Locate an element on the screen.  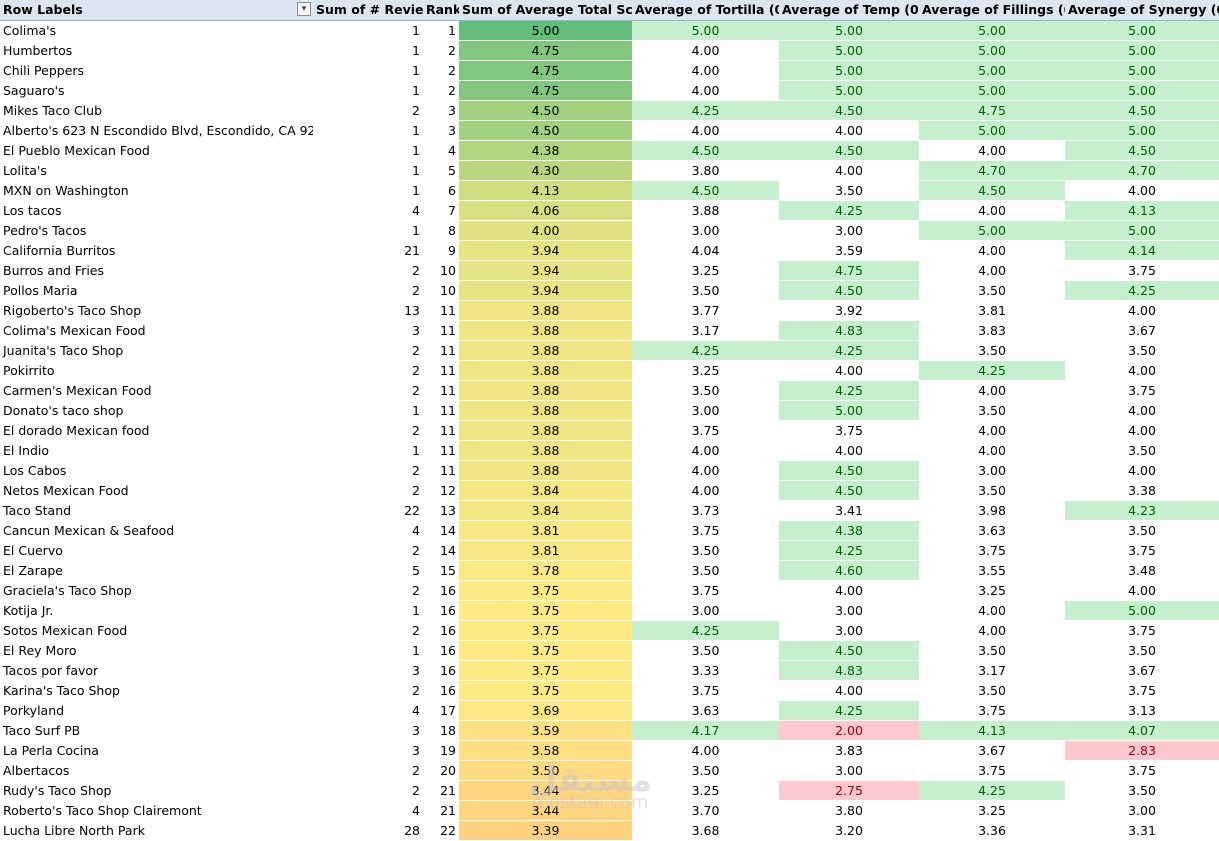
cell-tortilla: 4.17 is located at coordinates (705, 730).